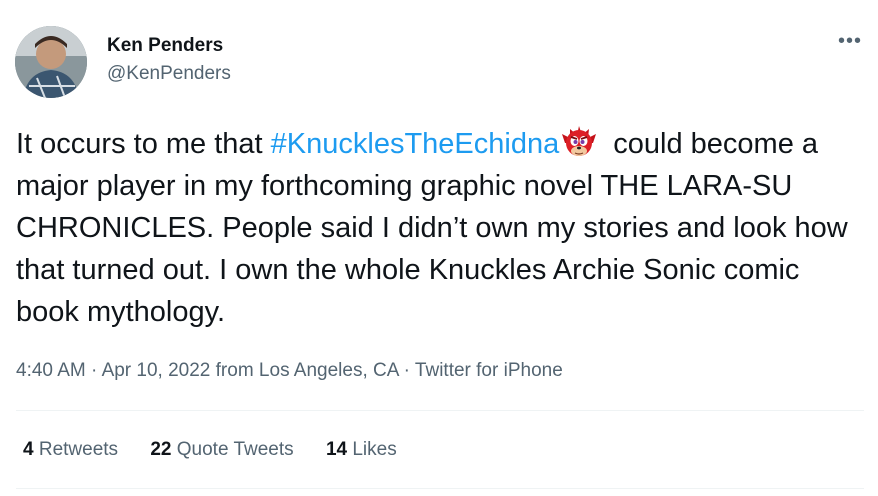 The height and width of the screenshot is (496, 878). Describe the element at coordinates (143, 144) in the screenshot. I see `tweet-text-part1: It occurs to me that` at that location.